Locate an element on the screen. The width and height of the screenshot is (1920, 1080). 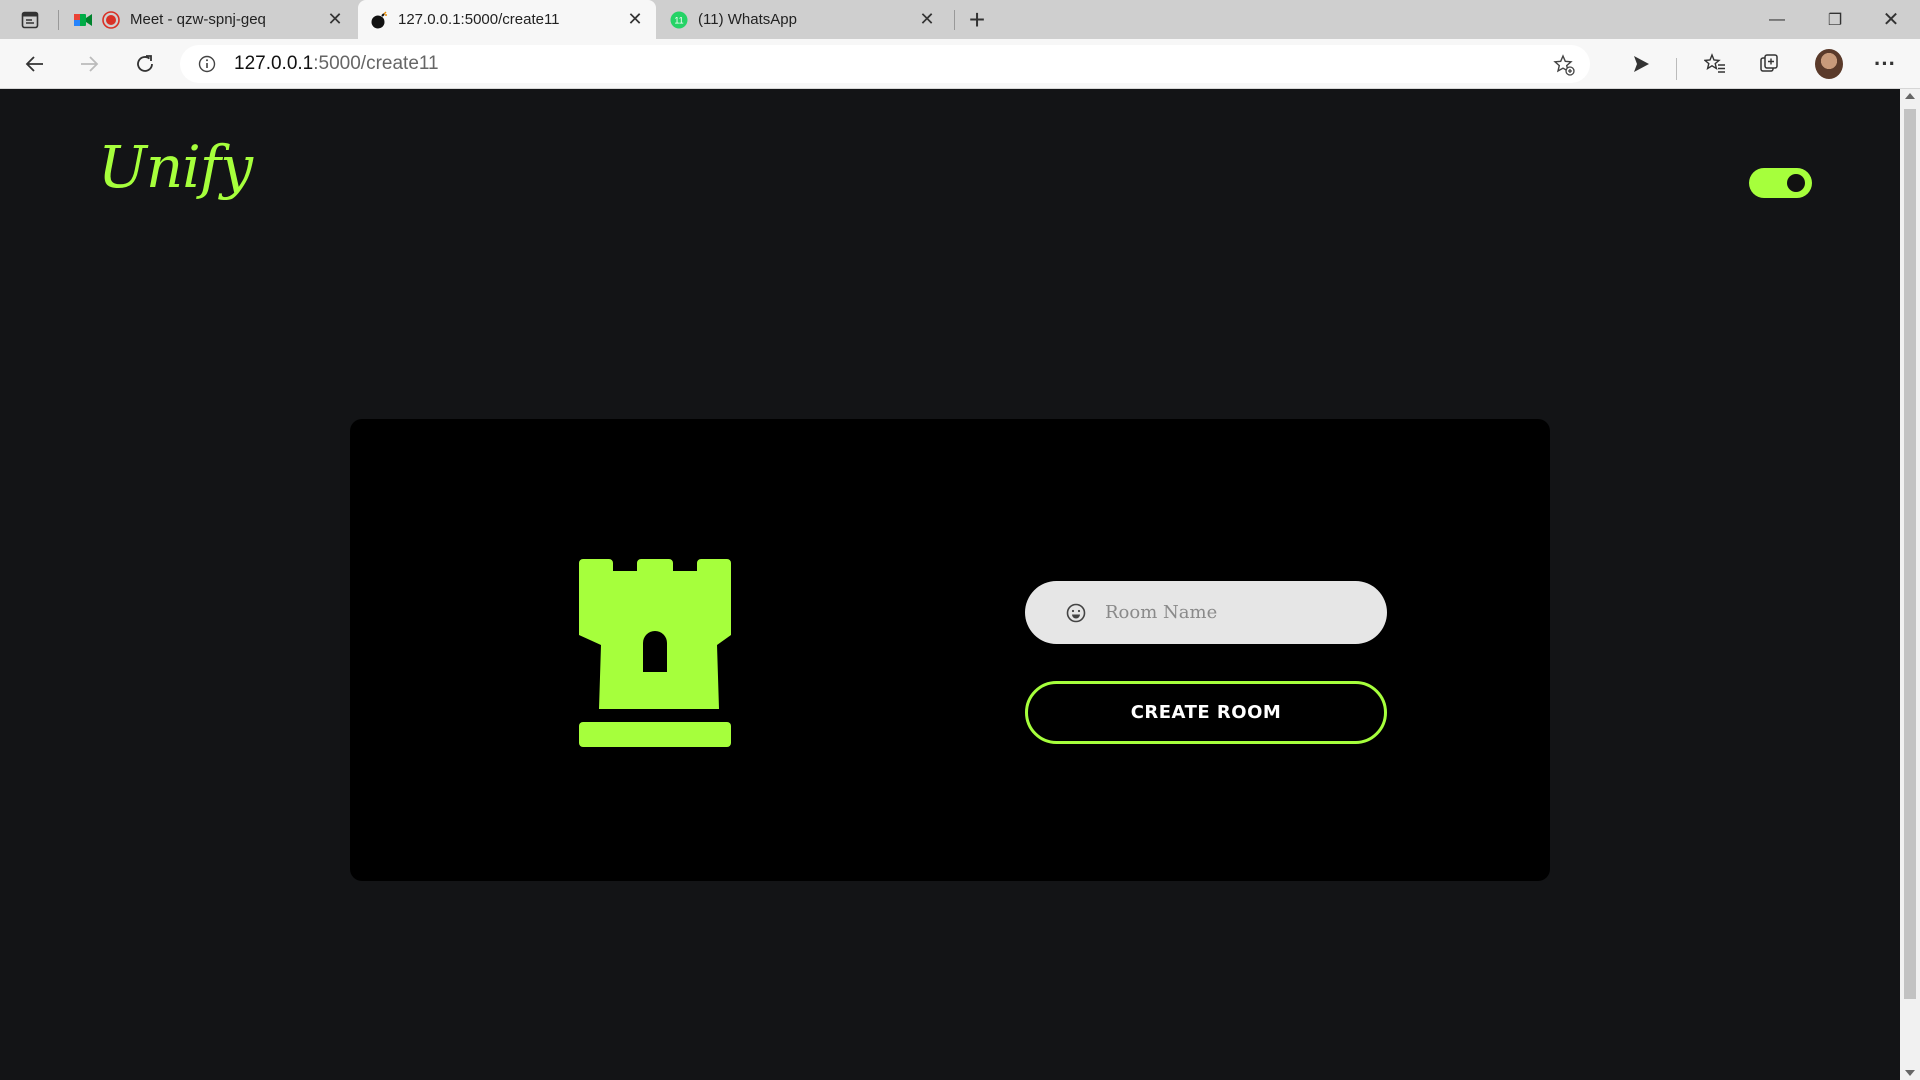
whatsapp-icon: 11 is located at coordinates (679, 20).